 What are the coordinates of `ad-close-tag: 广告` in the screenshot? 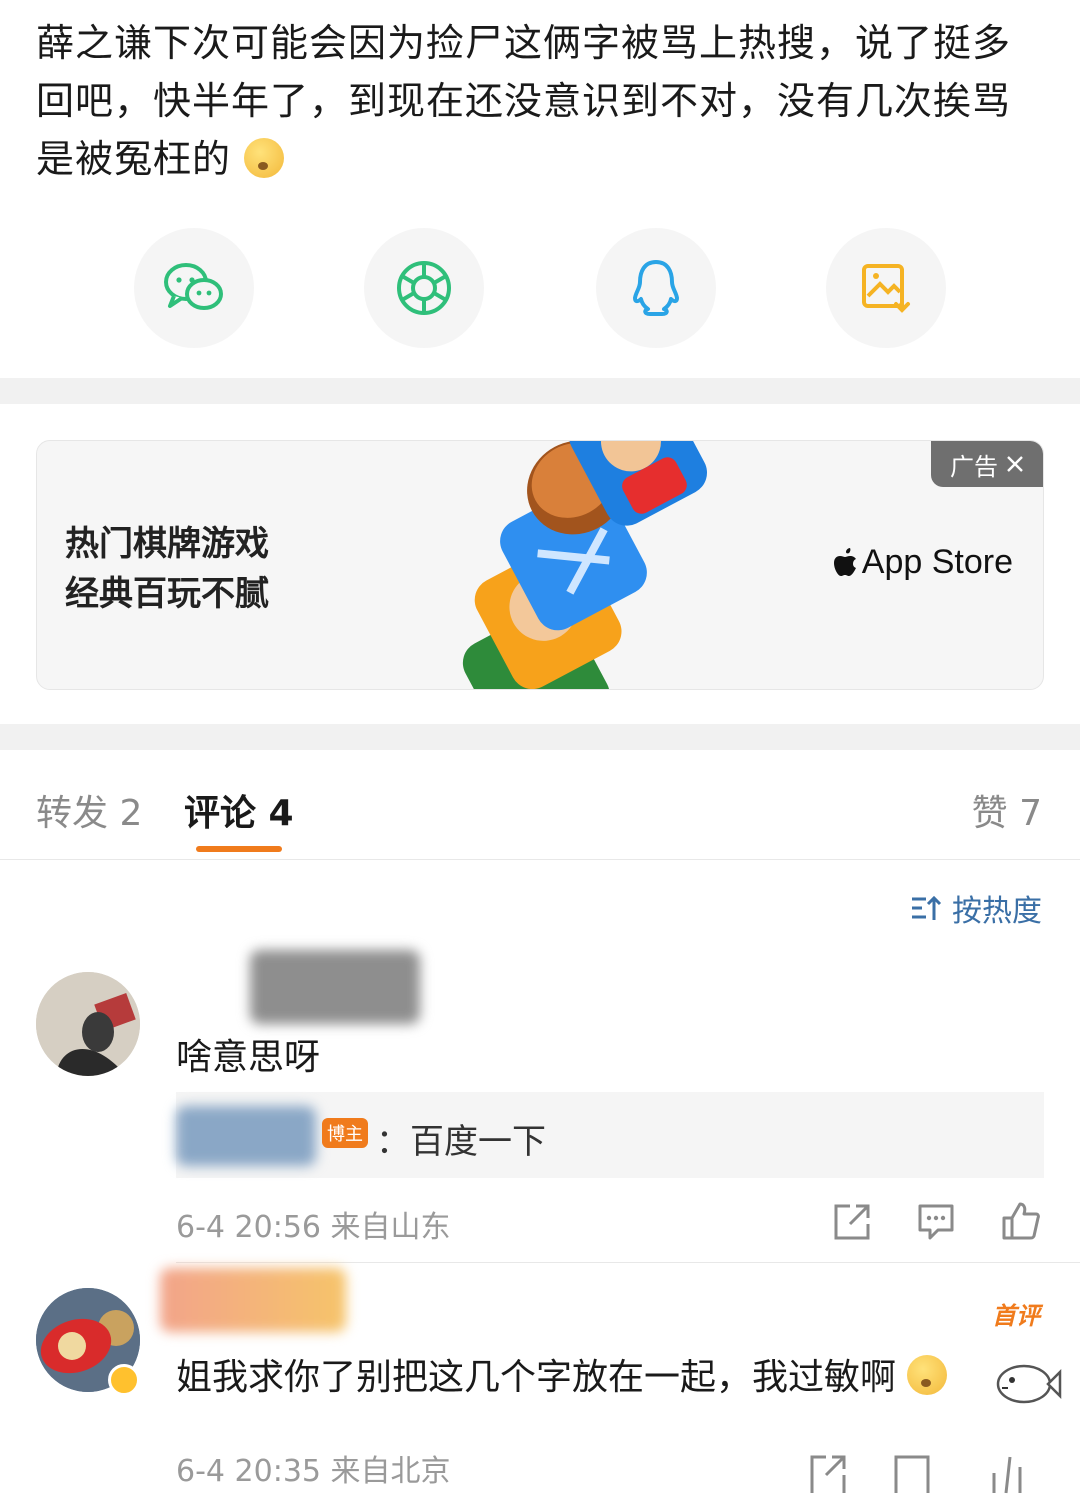 It's located at (987, 464).